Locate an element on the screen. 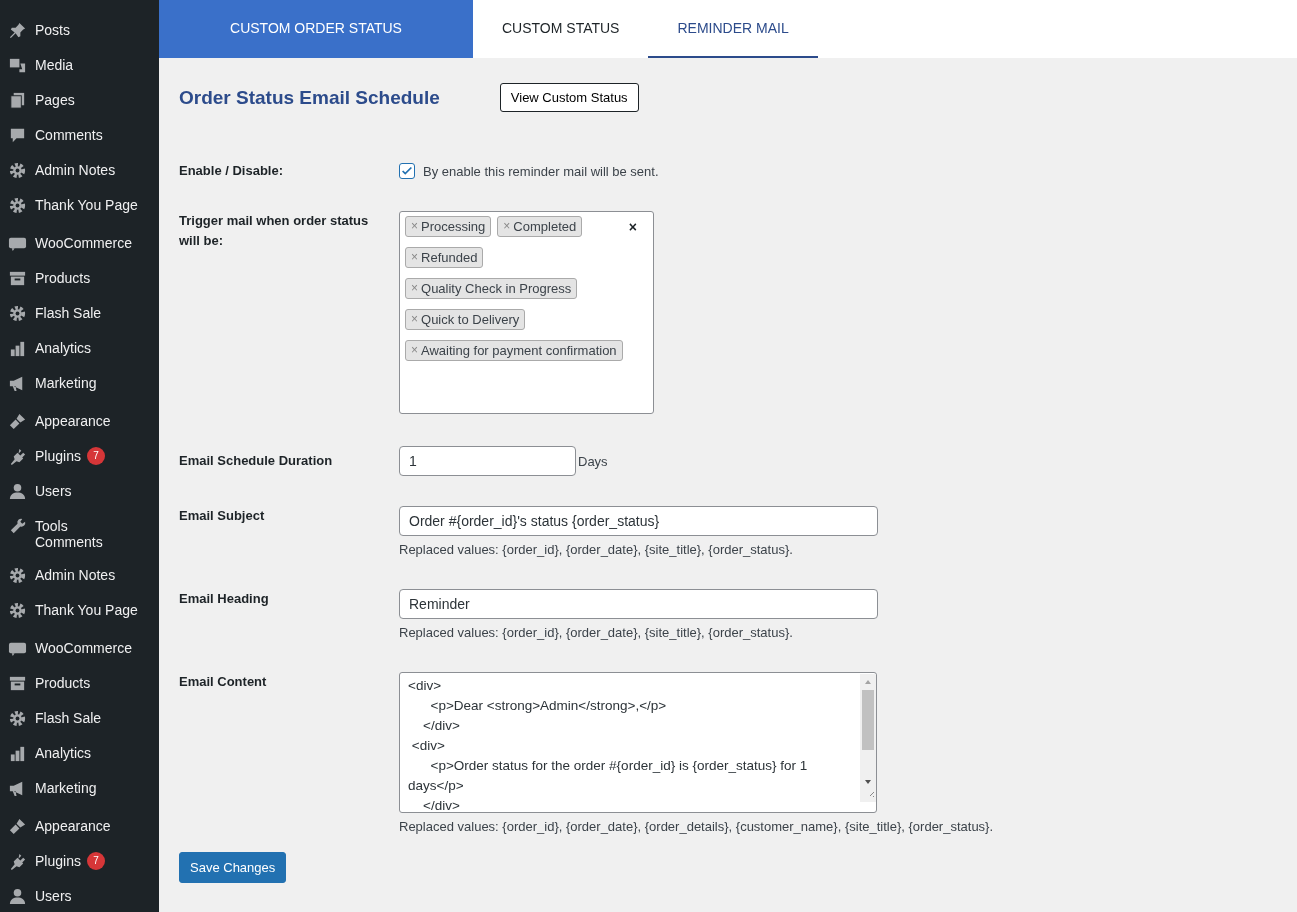  help-text: Replaced values: {order_id}, {order_date}, {order_details}, {customer_name}, {site_title}, {order_status}. is located at coordinates (697, 826).